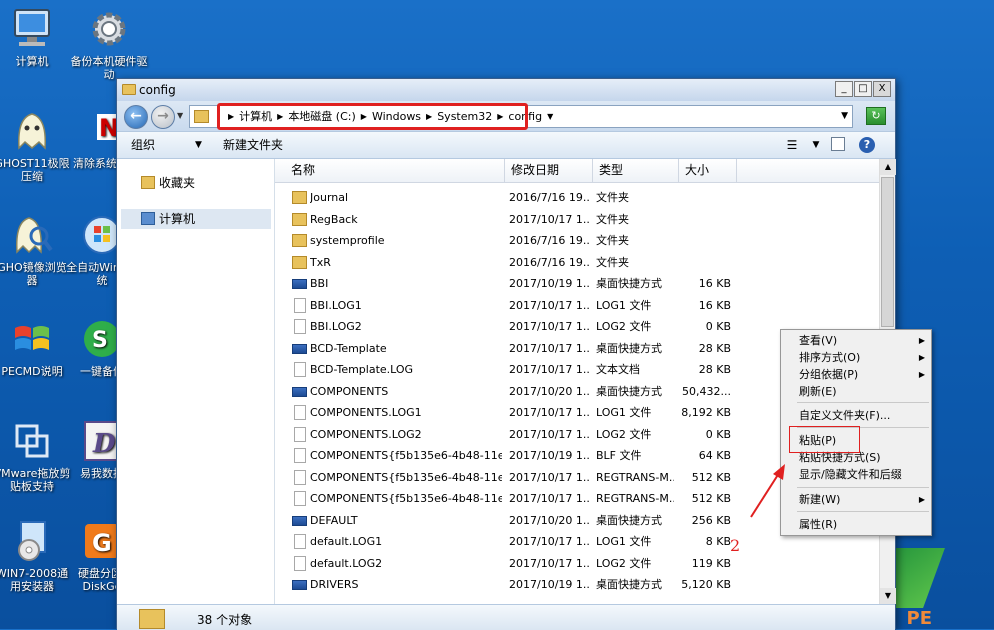 This screenshot has width=994, height=630. What do you see at coordinates (549, 170) in the screenshot?
I see `column-header-date: 修改日期` at bounding box center [549, 170].